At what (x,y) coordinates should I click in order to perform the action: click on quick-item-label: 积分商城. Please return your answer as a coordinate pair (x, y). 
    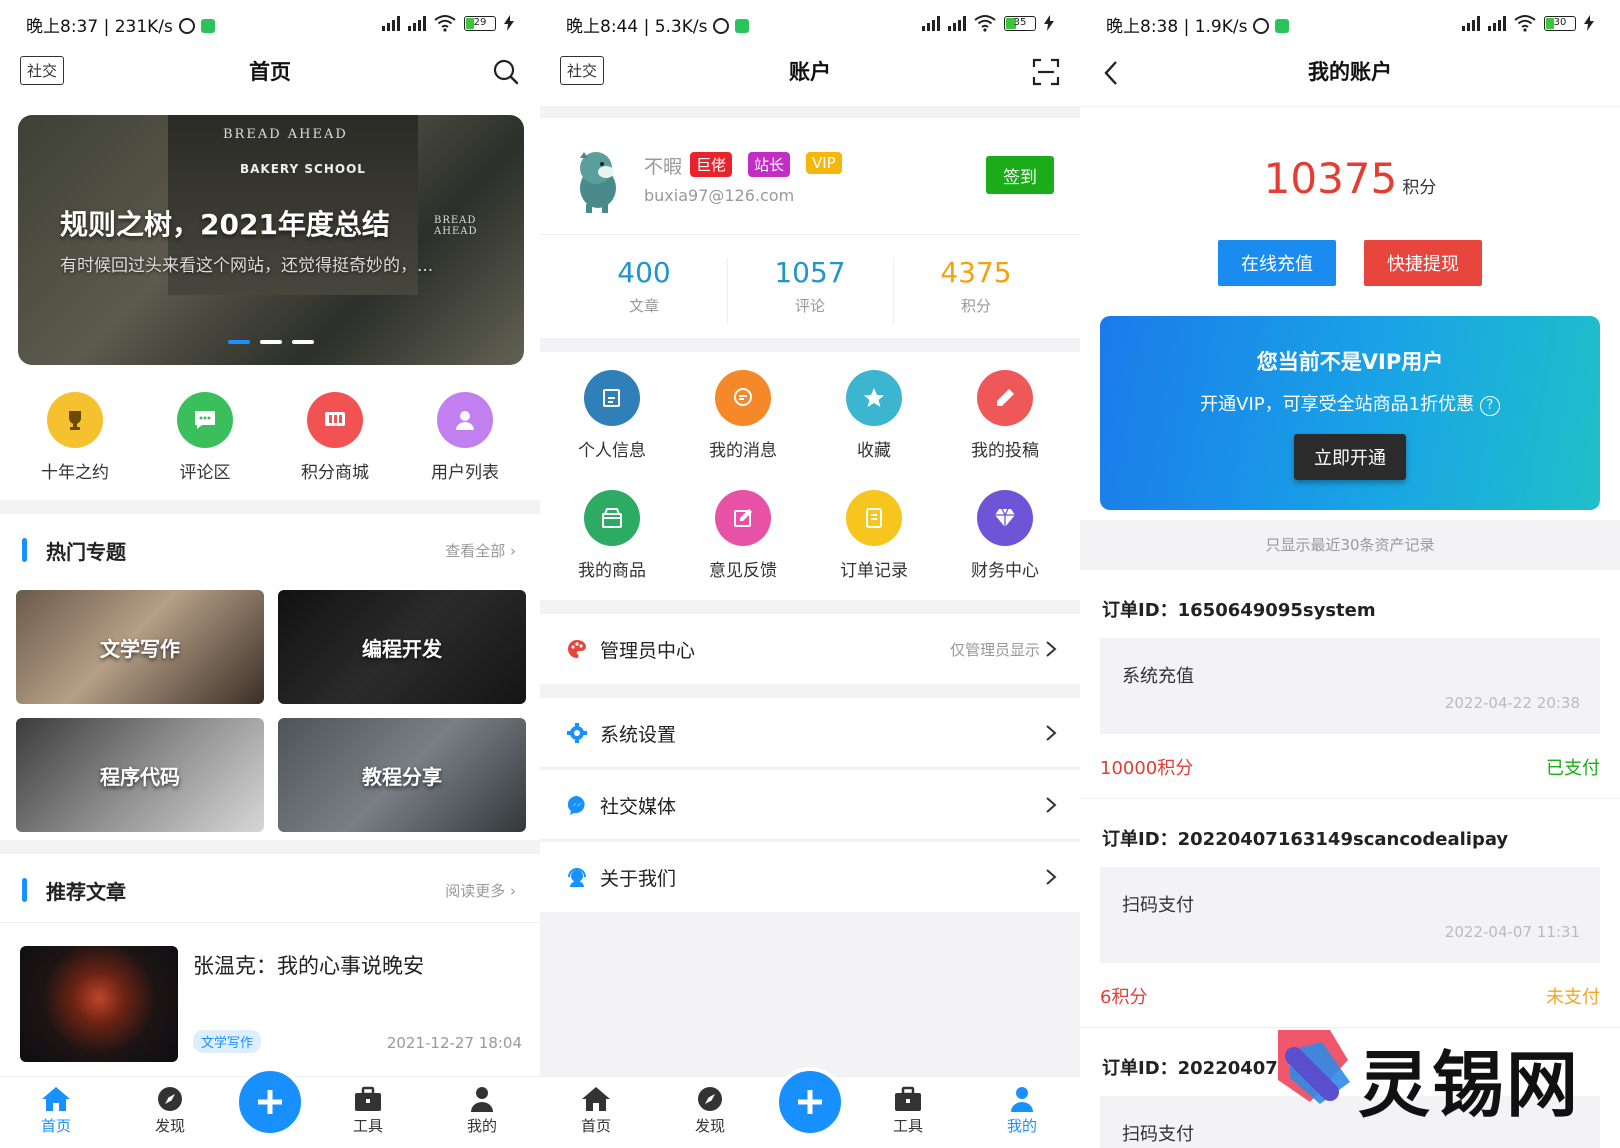
    Looking at the image, I should click on (335, 473).